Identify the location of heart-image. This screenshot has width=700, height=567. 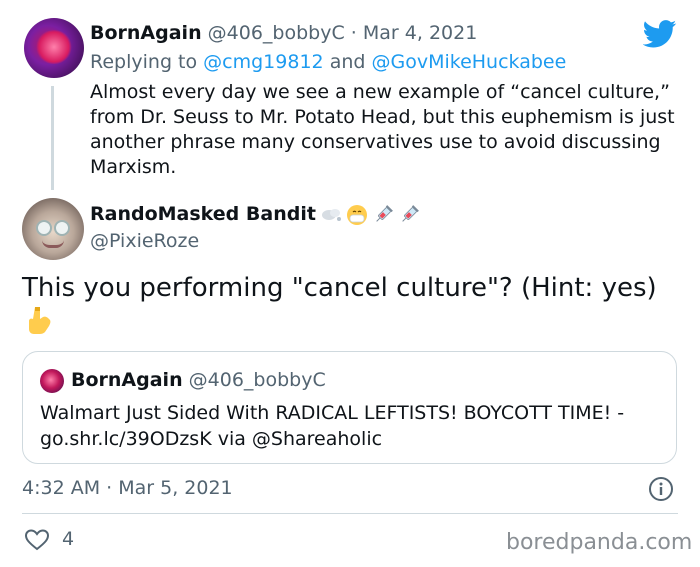
(54, 47).